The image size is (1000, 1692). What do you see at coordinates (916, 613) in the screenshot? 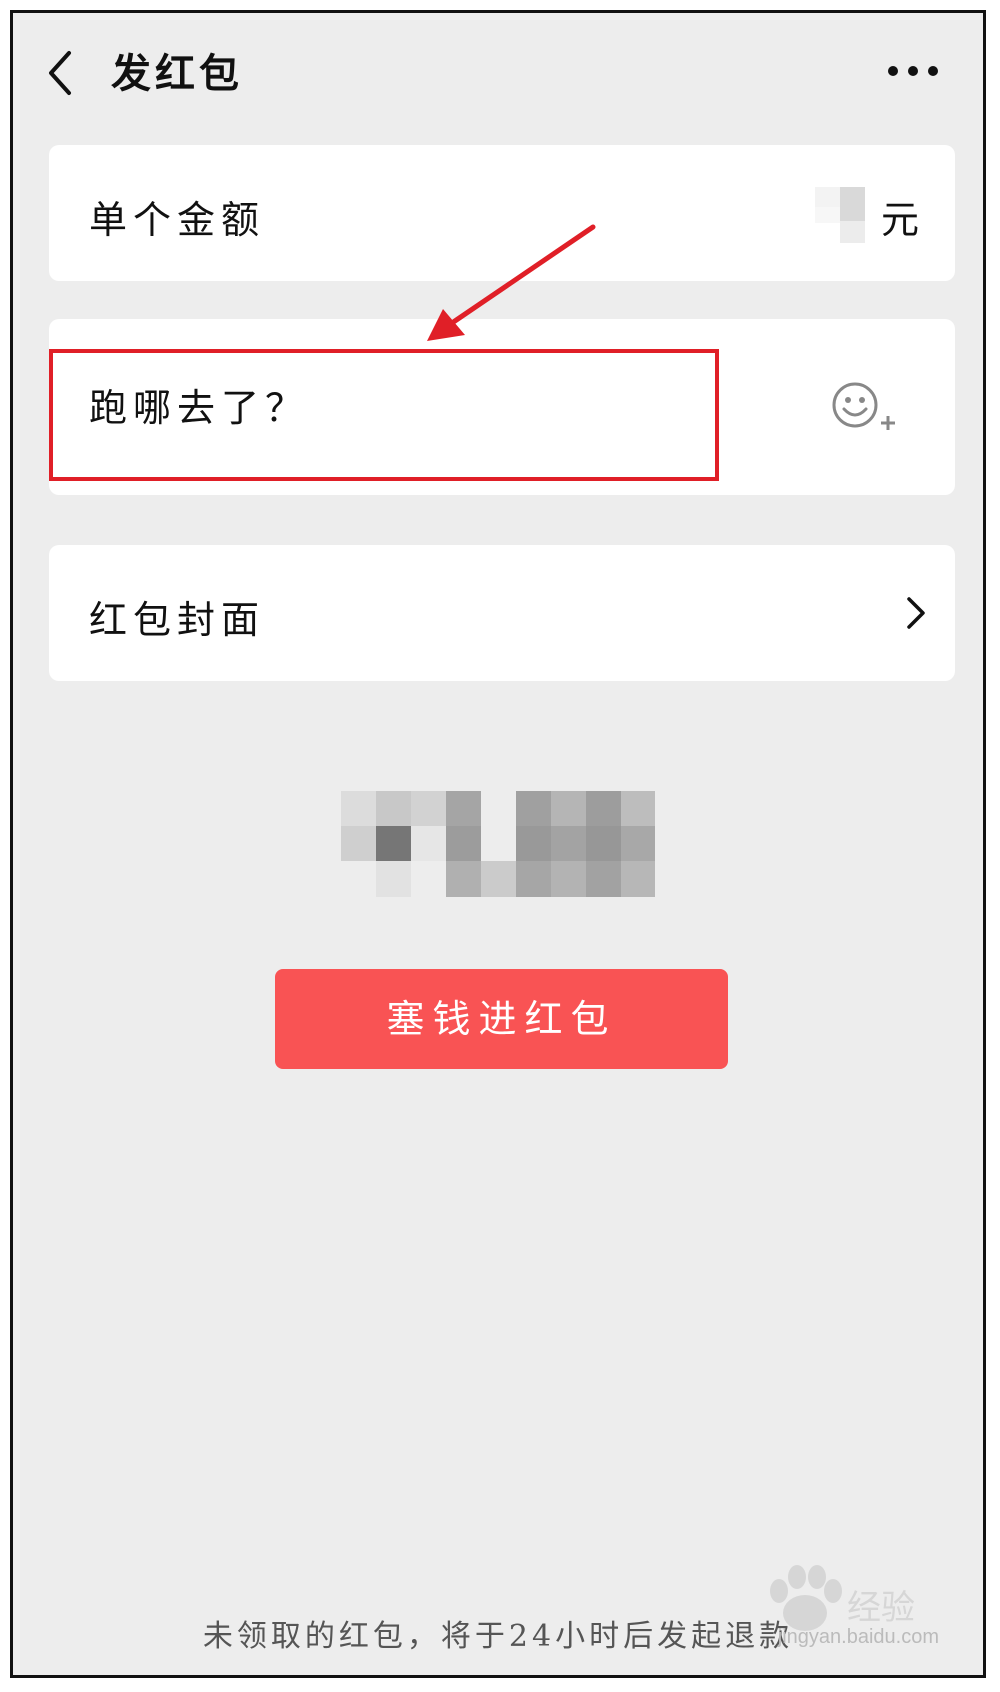
I see `chevron-right-icon` at bounding box center [916, 613].